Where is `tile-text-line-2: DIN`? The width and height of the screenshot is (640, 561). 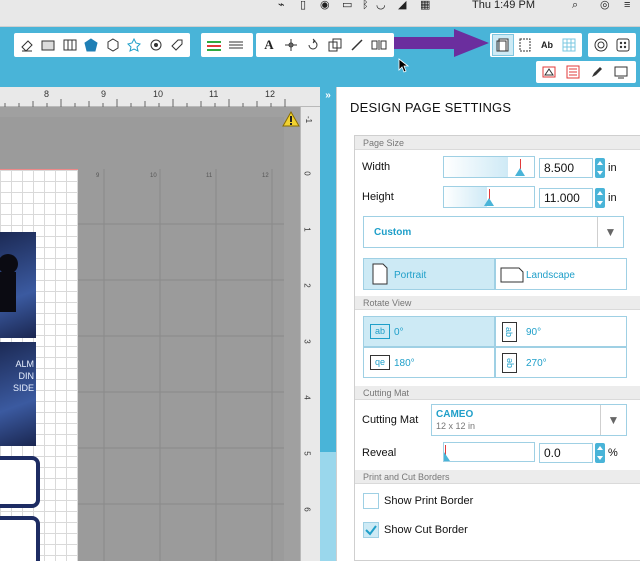
tile-text-line-2: DIN is located at coordinates (26, 376).